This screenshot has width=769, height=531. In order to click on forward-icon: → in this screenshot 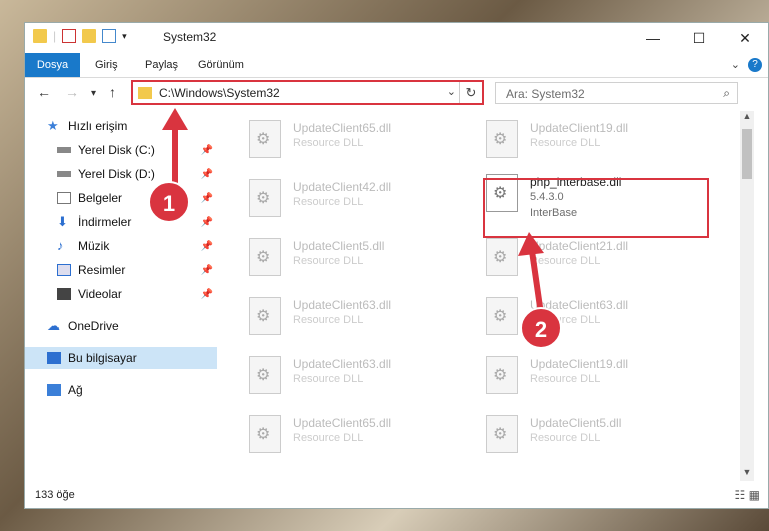, I will do `click(72, 92)`.